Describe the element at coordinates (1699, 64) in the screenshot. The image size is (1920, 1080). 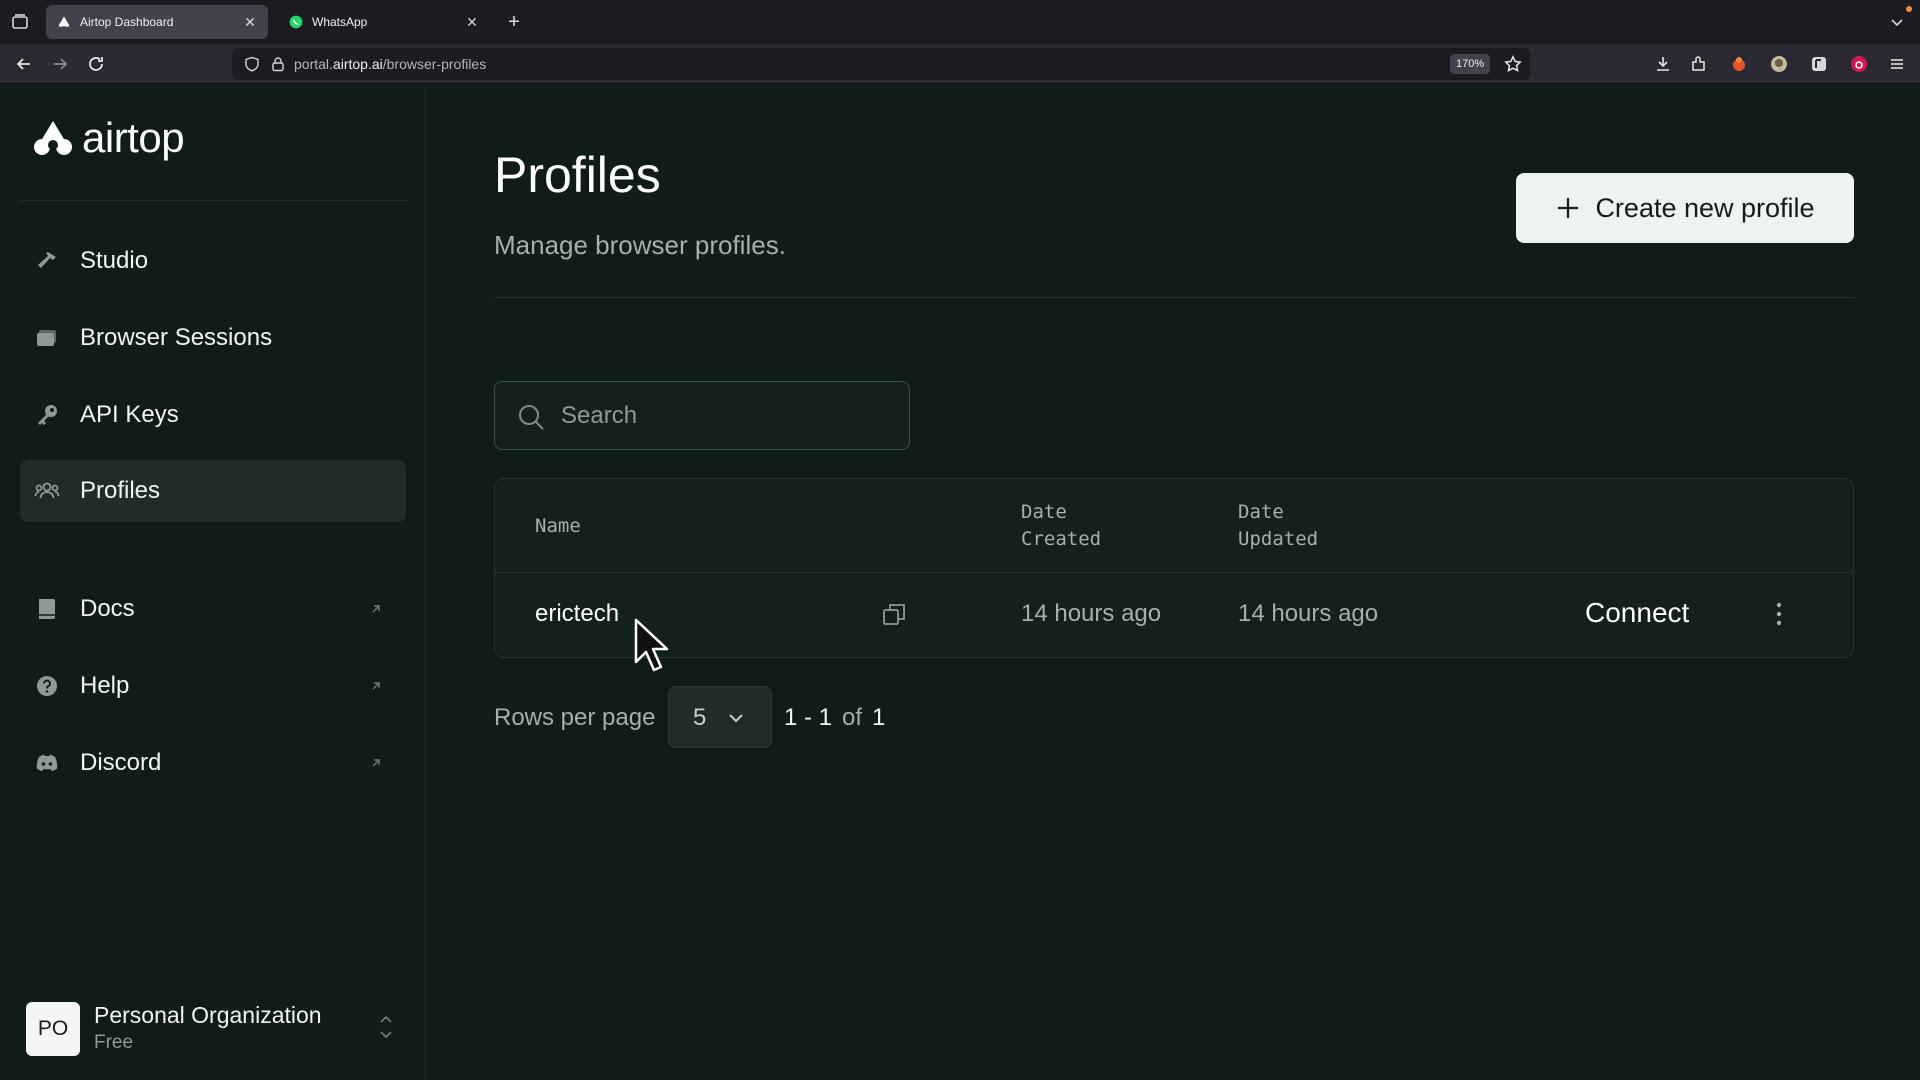
I see `extensions-icon` at that location.